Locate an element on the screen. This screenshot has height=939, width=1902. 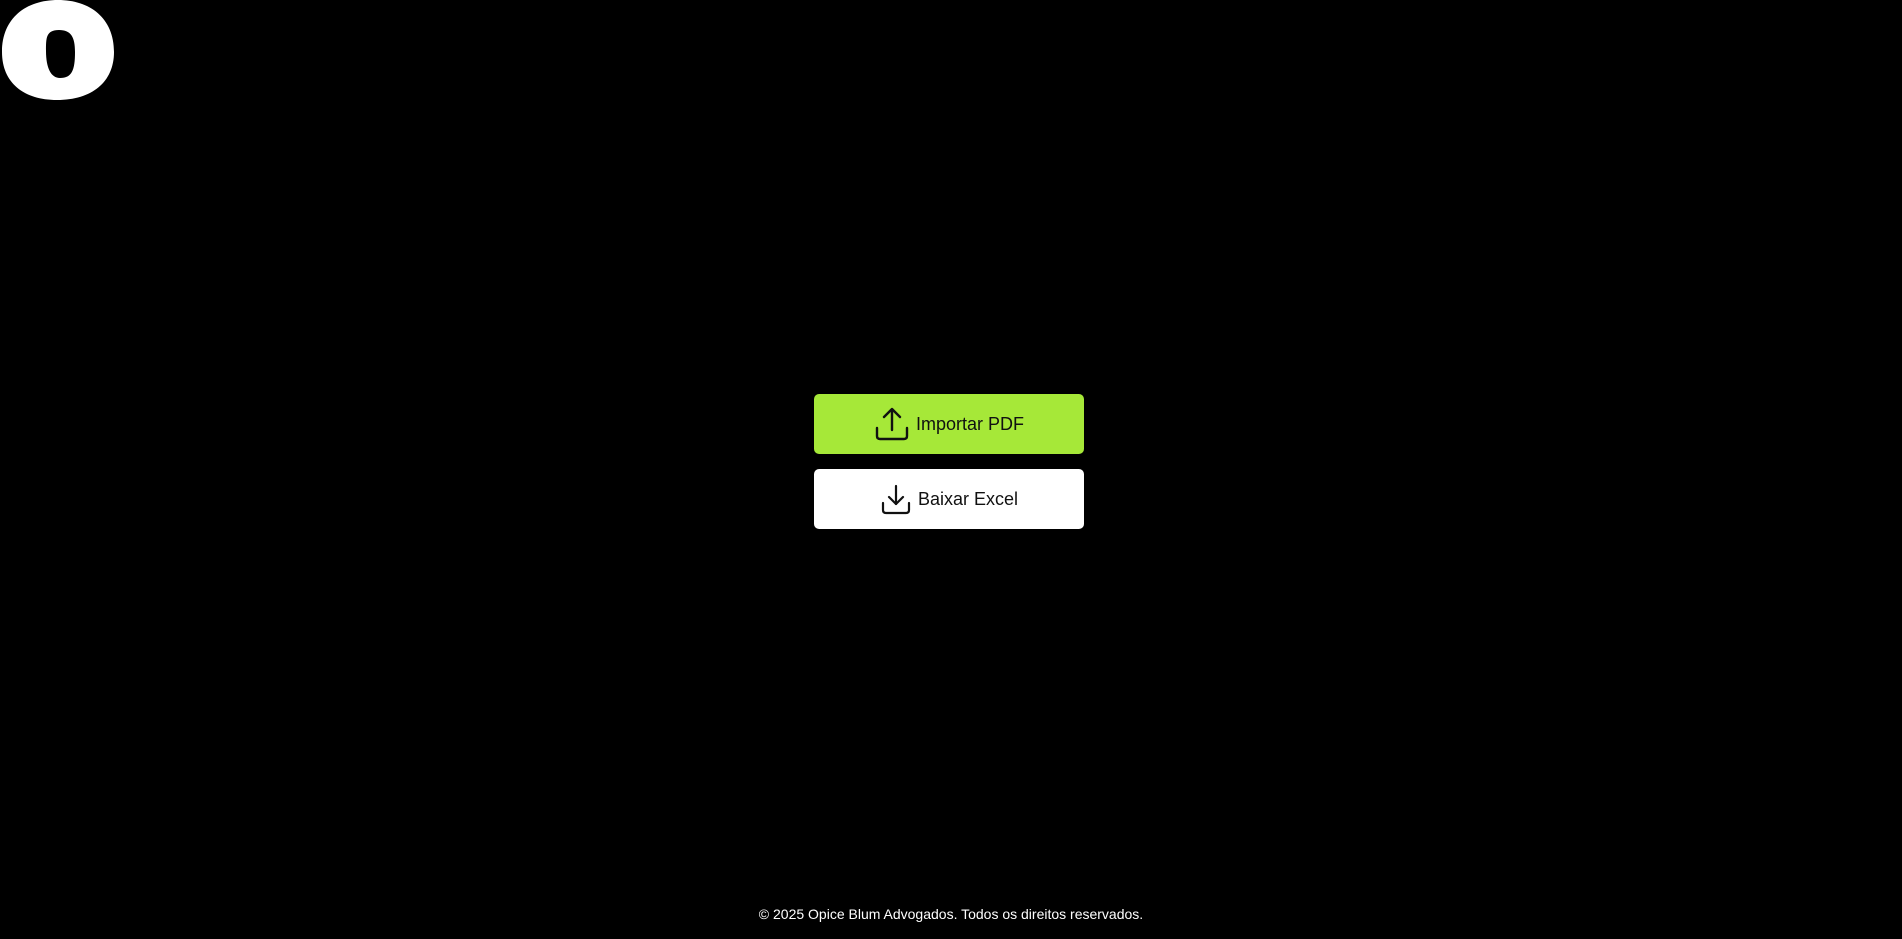
brand-logo is located at coordinates (58, 50).